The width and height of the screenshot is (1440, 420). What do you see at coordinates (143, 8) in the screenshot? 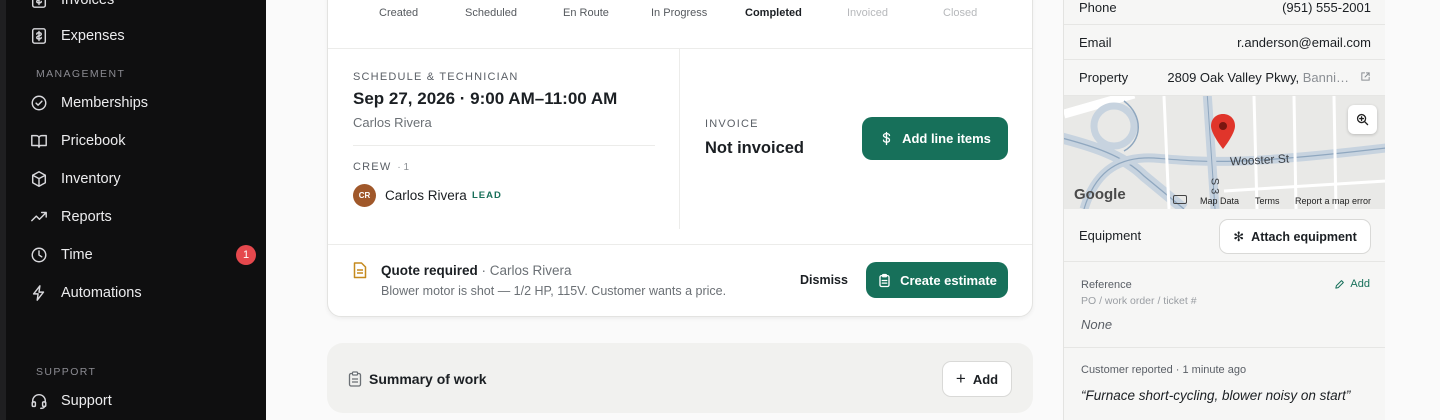
I see `sidebar-item-invoices: Invoices` at bounding box center [143, 8].